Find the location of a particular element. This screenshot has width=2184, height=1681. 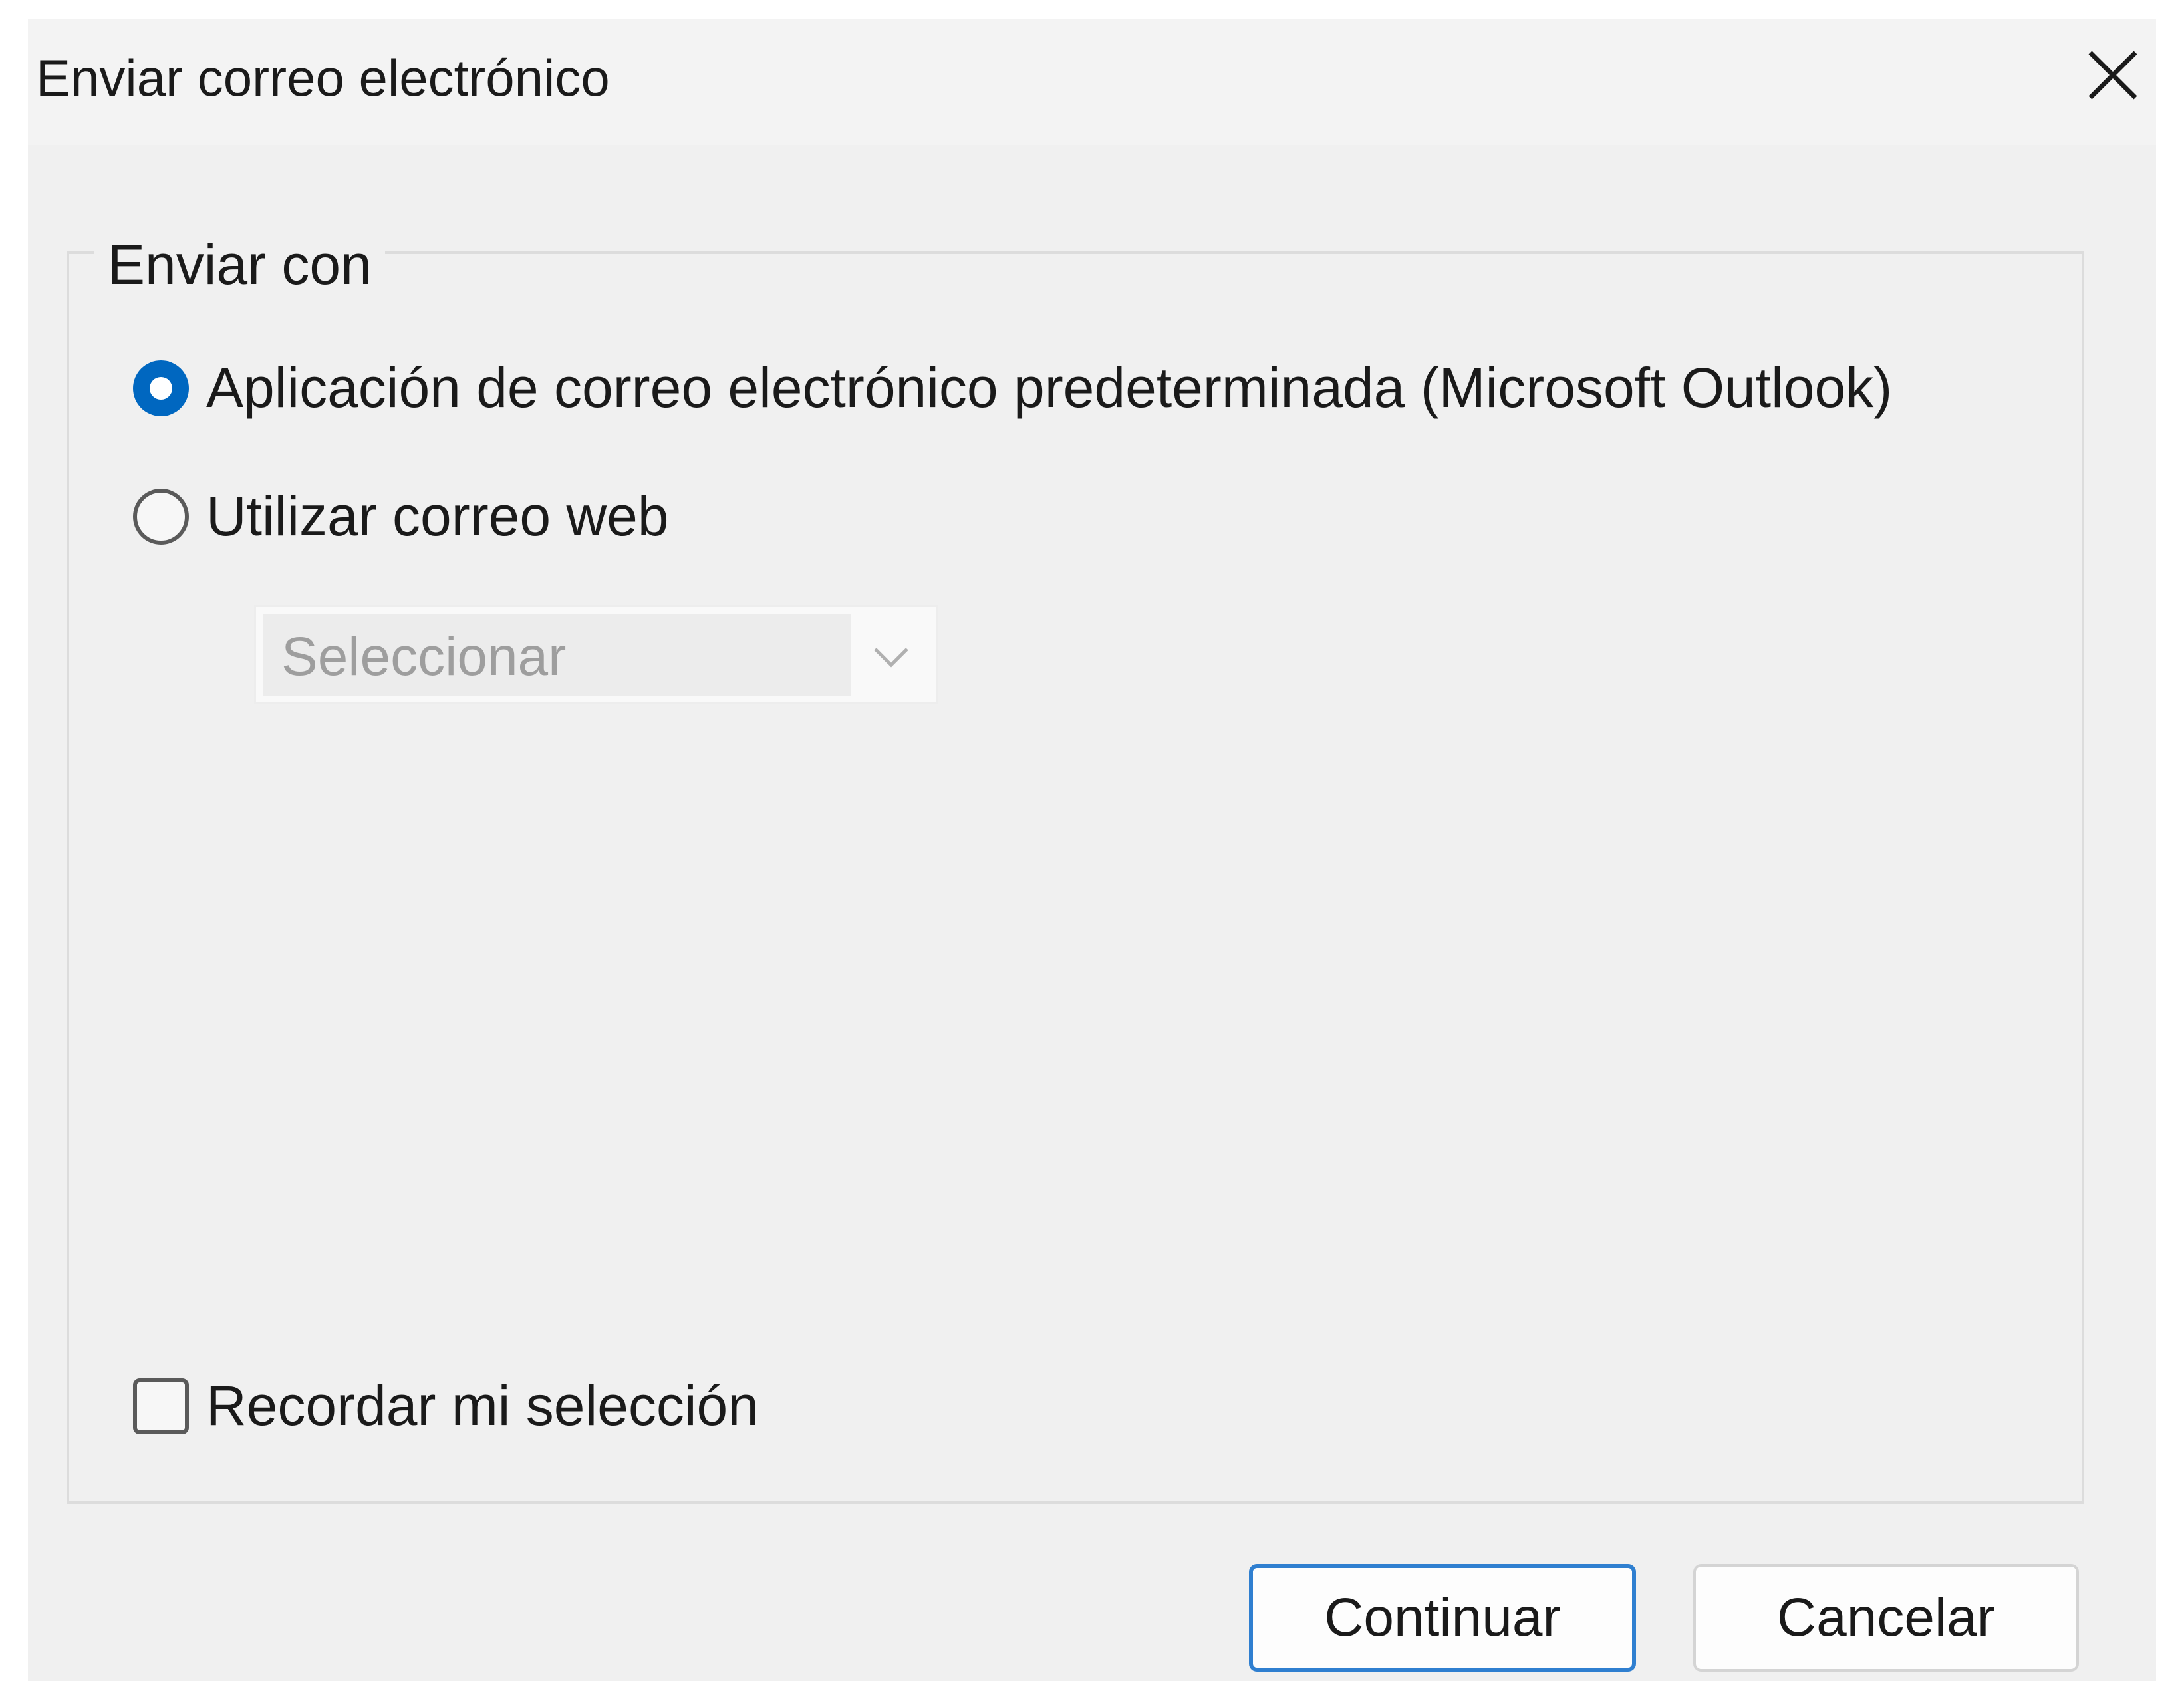

continue-button: Continuar is located at coordinates (1442, 1618).